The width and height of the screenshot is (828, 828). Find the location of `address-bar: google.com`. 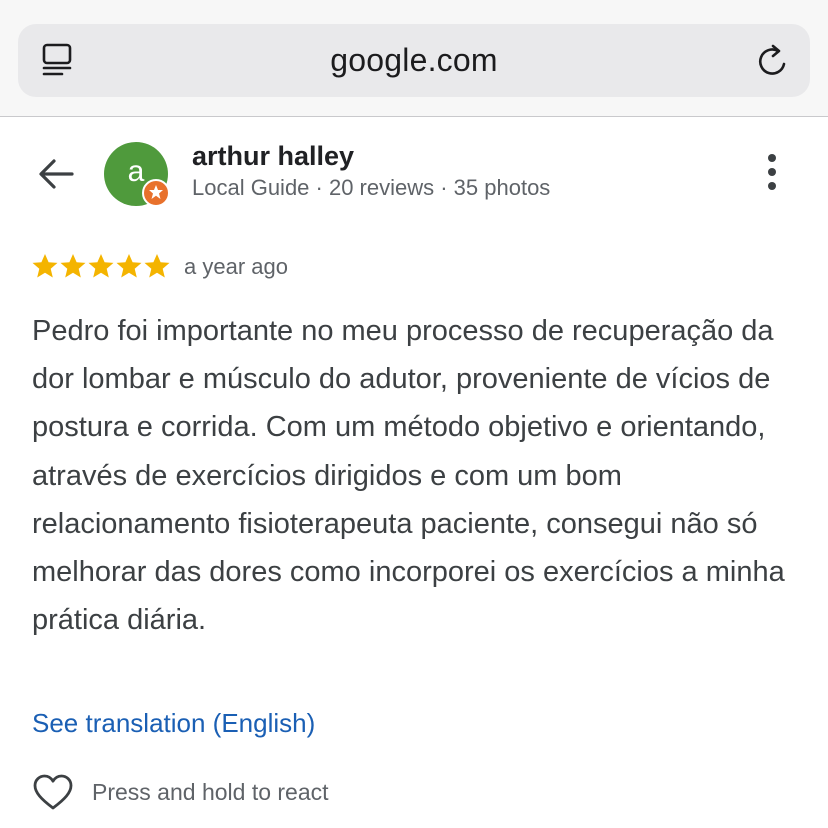

address-bar: google.com is located at coordinates (414, 60).